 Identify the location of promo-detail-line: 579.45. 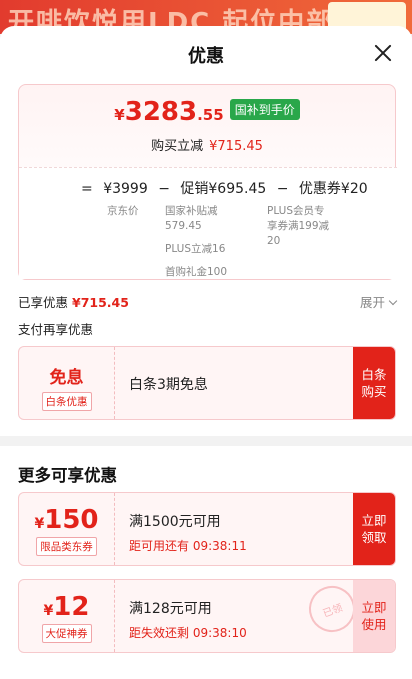
(183, 226).